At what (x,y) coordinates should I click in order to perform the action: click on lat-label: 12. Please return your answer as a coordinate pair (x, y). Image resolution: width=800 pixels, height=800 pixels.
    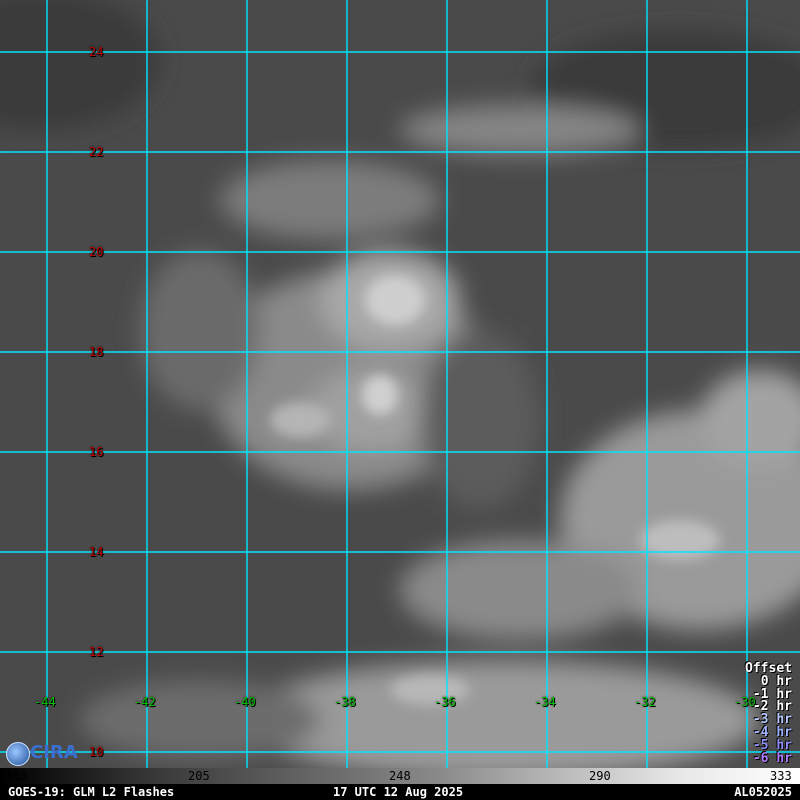
    Looking at the image, I should click on (96, 652).